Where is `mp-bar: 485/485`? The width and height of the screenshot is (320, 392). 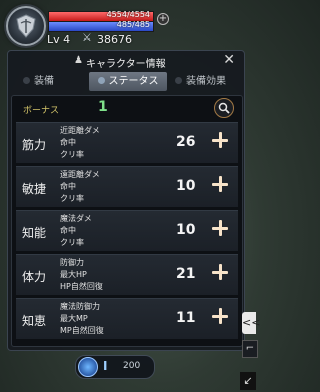 mp-bar: 485/485 is located at coordinates (101, 26).